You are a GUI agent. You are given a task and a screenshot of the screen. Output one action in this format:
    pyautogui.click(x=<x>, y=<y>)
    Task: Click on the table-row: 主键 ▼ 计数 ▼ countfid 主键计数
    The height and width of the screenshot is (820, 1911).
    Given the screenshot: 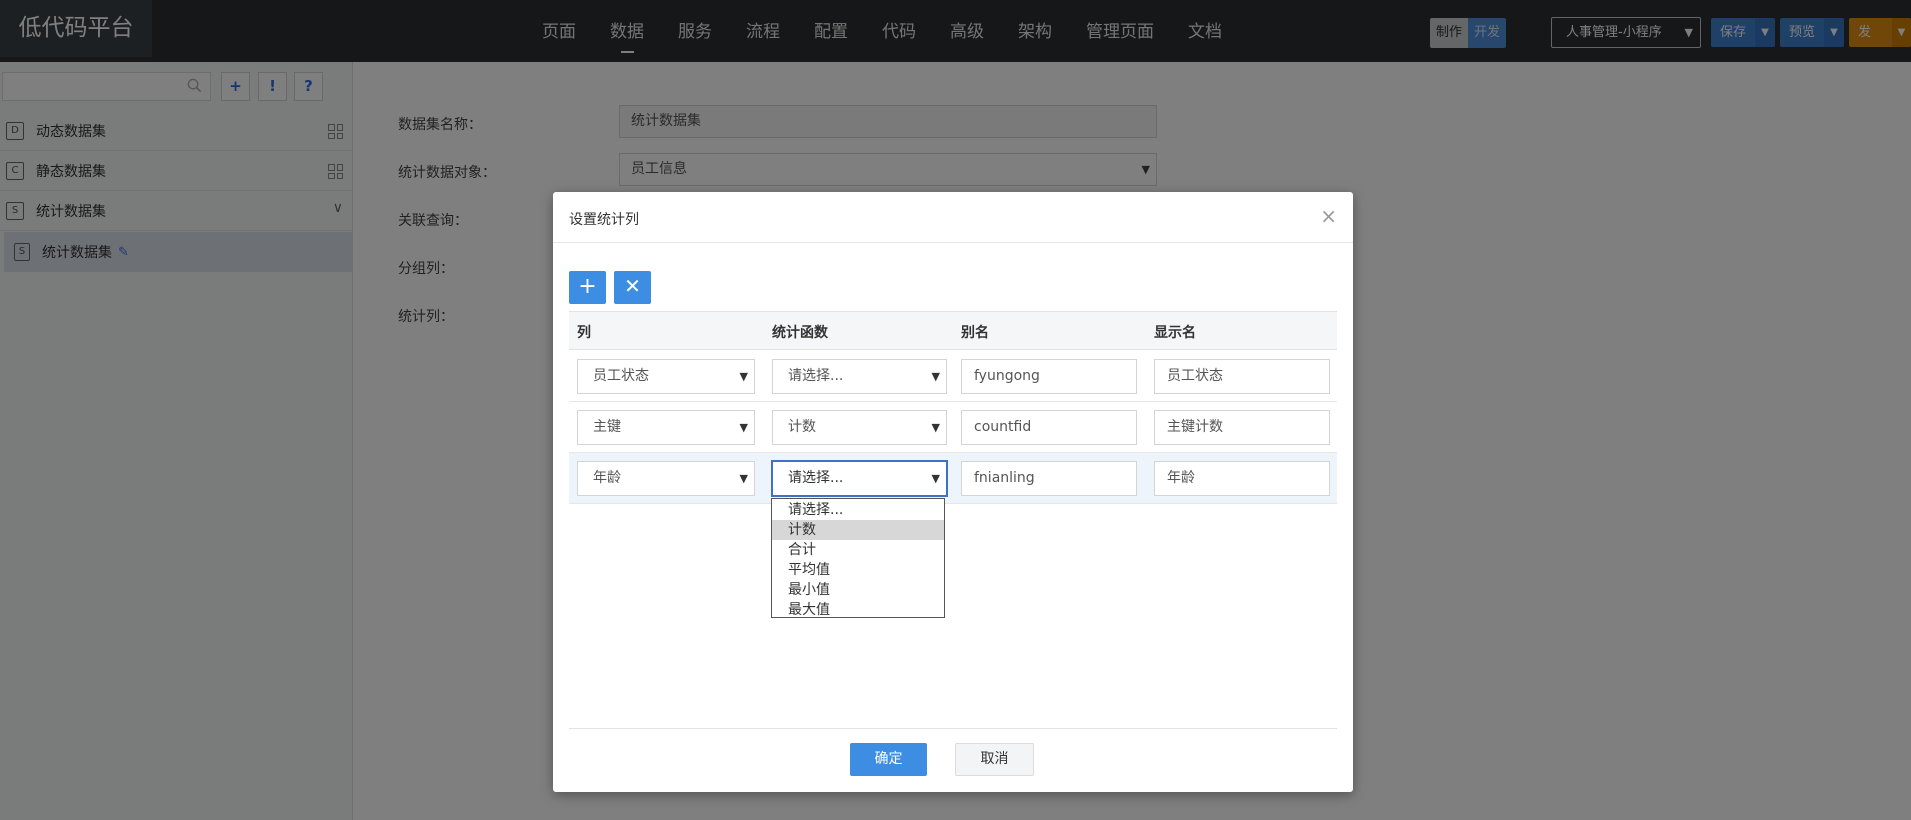 What is the action you would take?
    pyautogui.click(x=953, y=427)
    